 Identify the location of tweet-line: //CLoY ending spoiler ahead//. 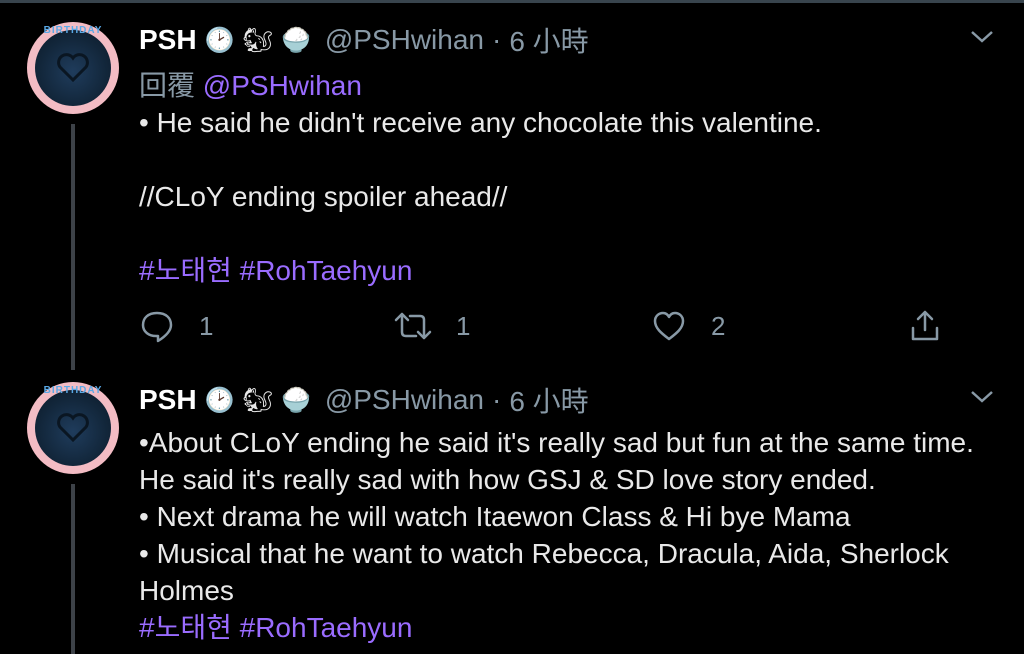
(323, 196).